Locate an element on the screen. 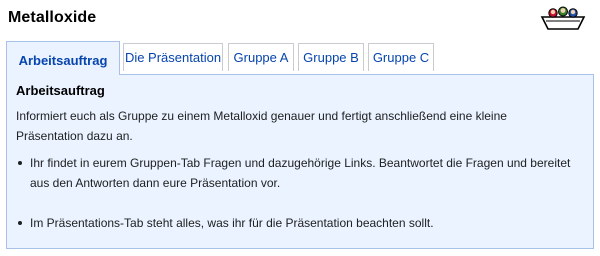 Image resolution: width=600 pixels, height=256 pixels. tab-gruppe-b: Gruppe B is located at coordinates (331, 57).